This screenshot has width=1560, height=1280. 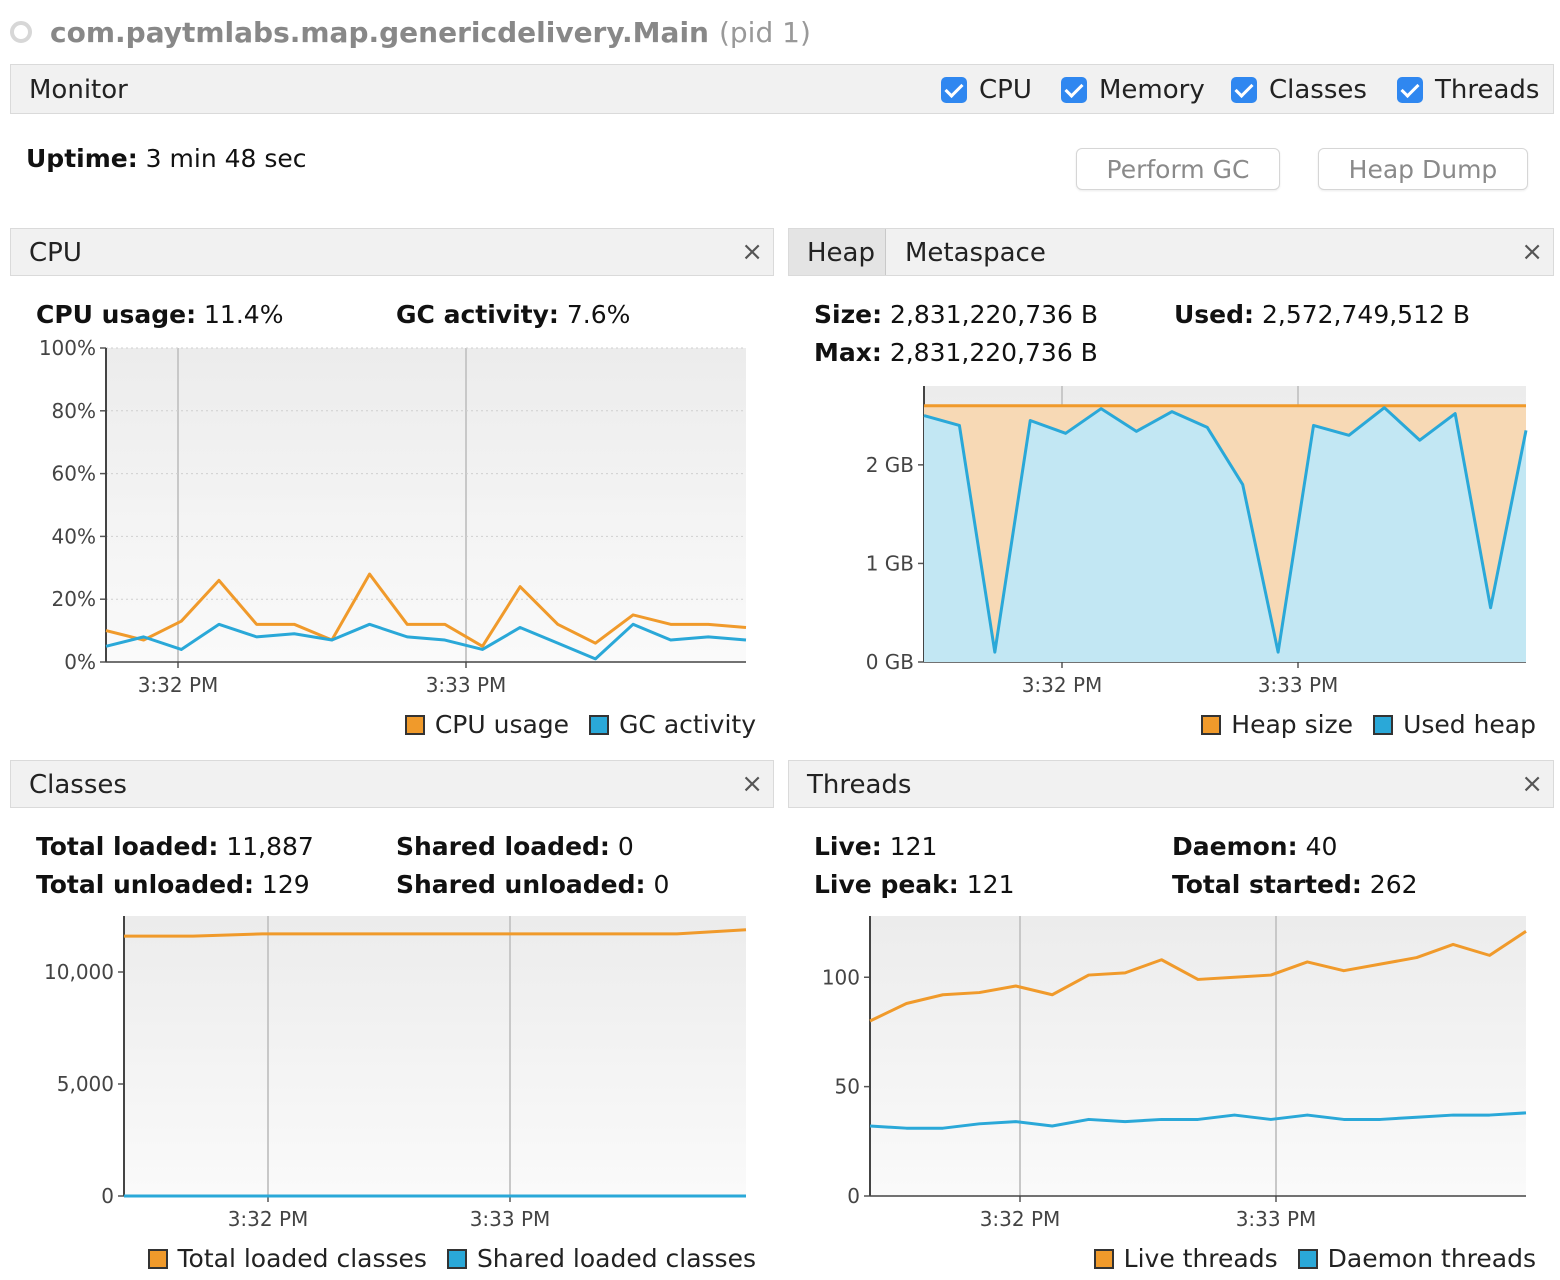 I want to click on legend-label: Heap size, so click(x=1292, y=724).